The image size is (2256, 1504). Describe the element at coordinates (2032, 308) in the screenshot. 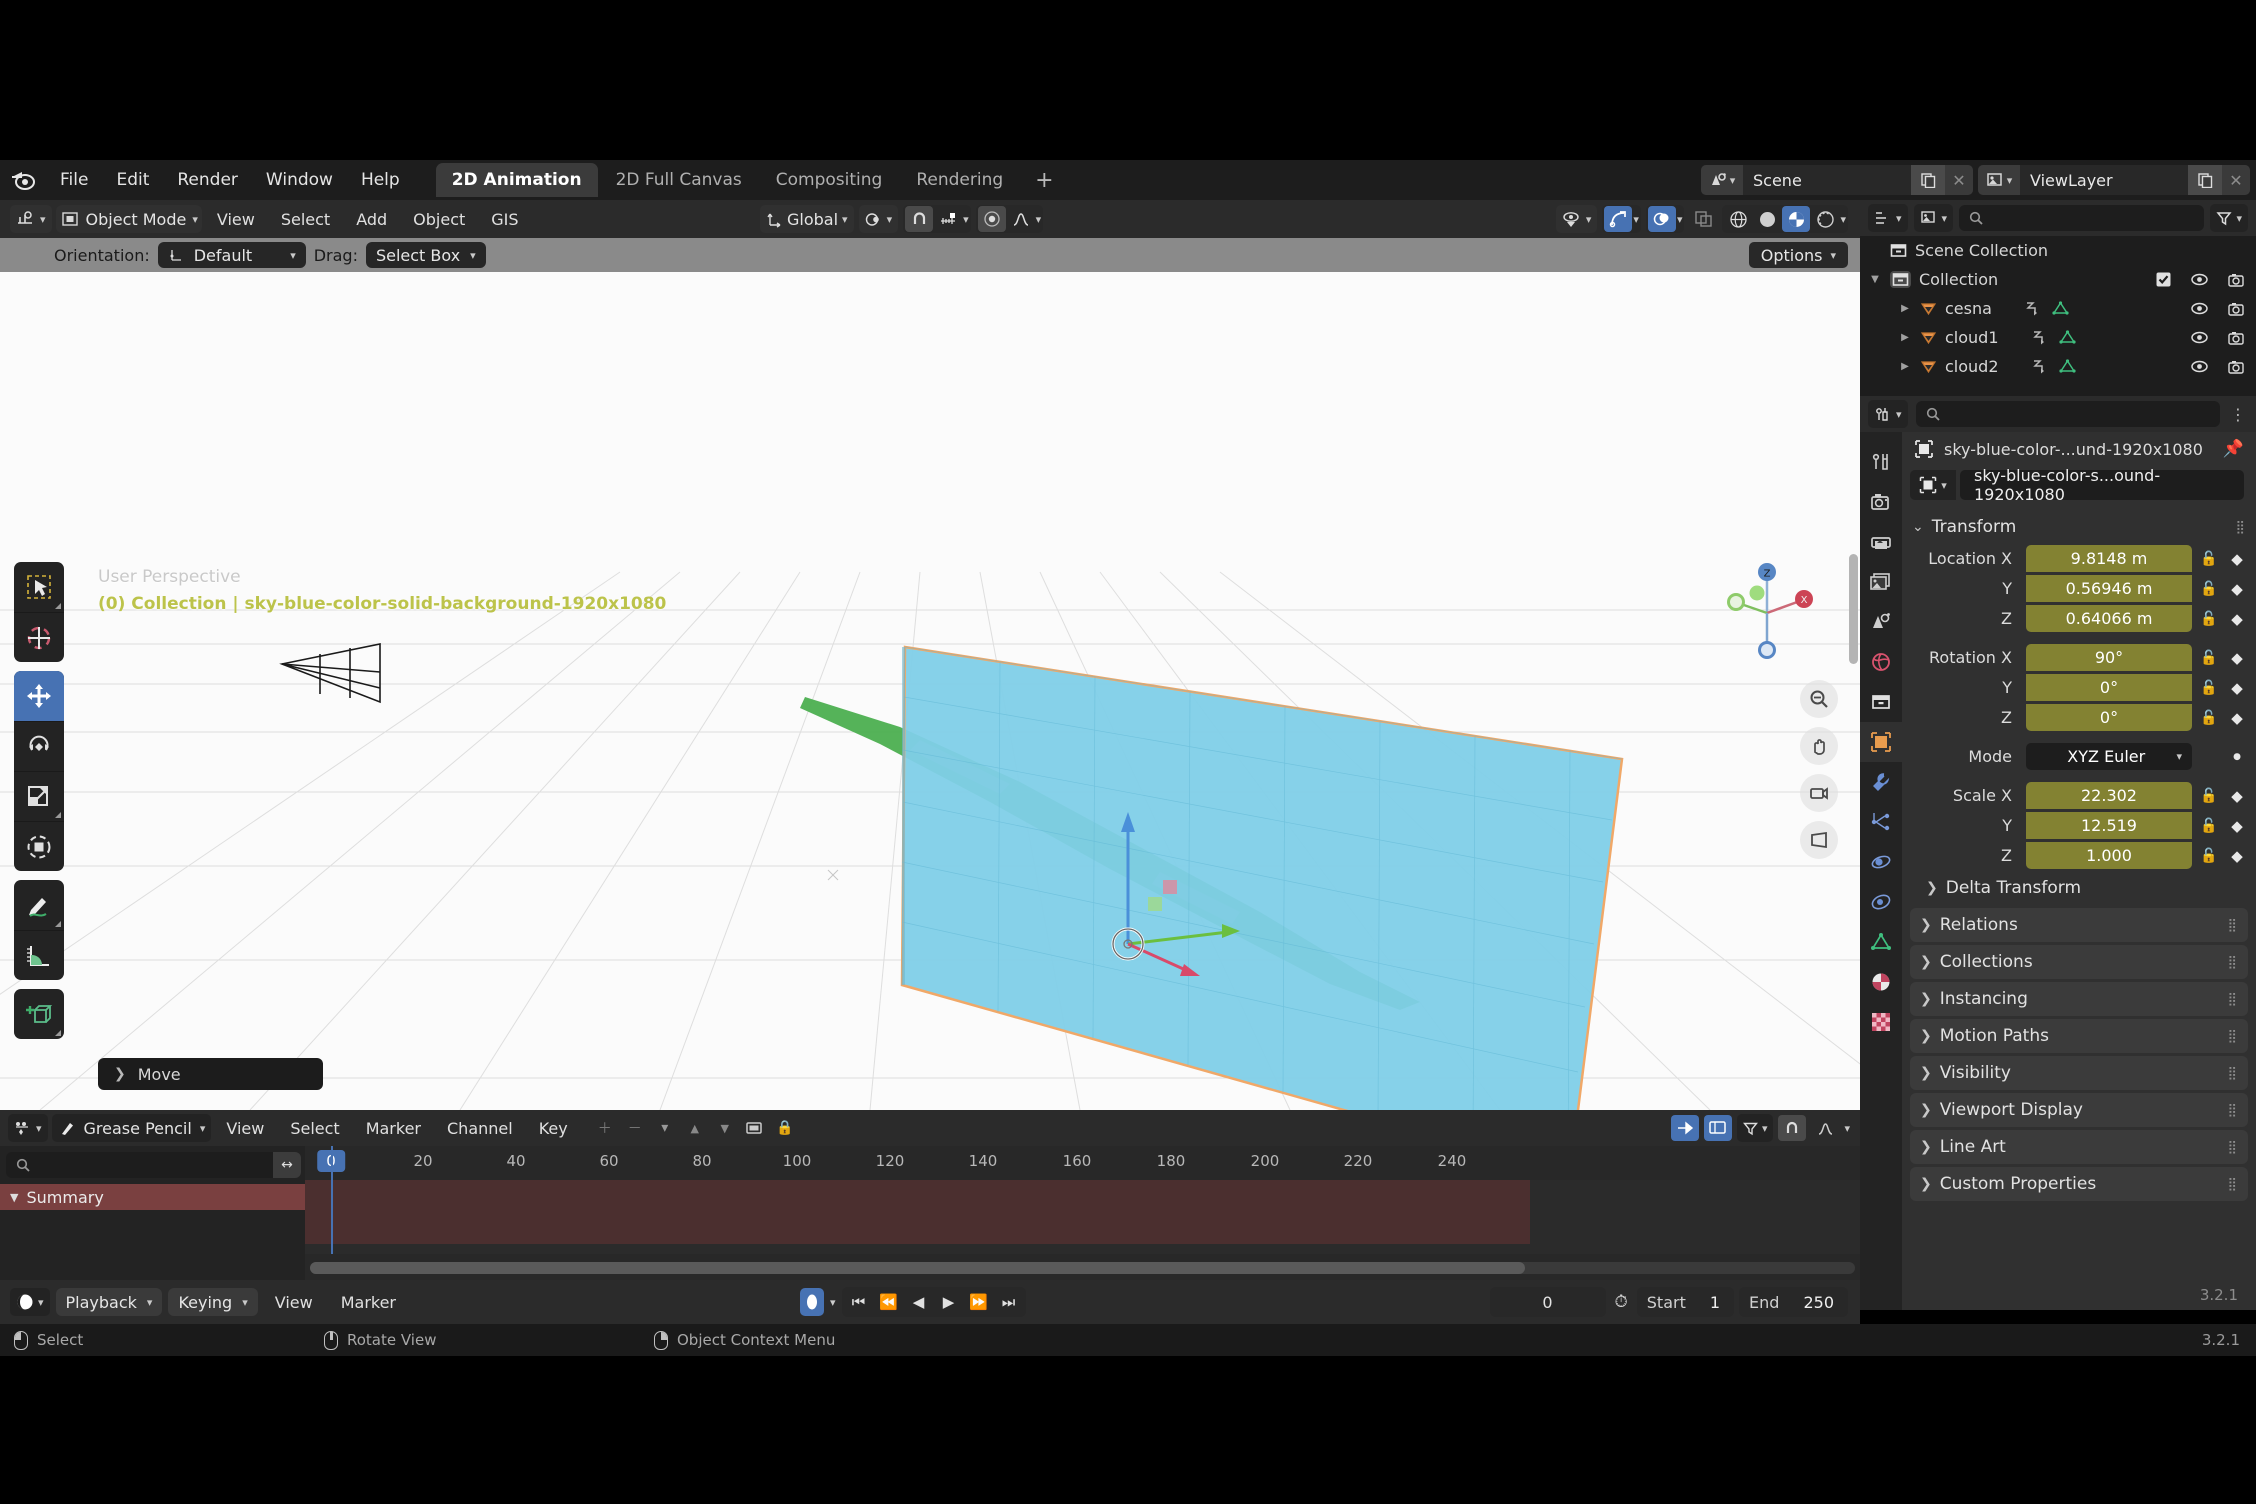

I see `modifier-icon` at that location.